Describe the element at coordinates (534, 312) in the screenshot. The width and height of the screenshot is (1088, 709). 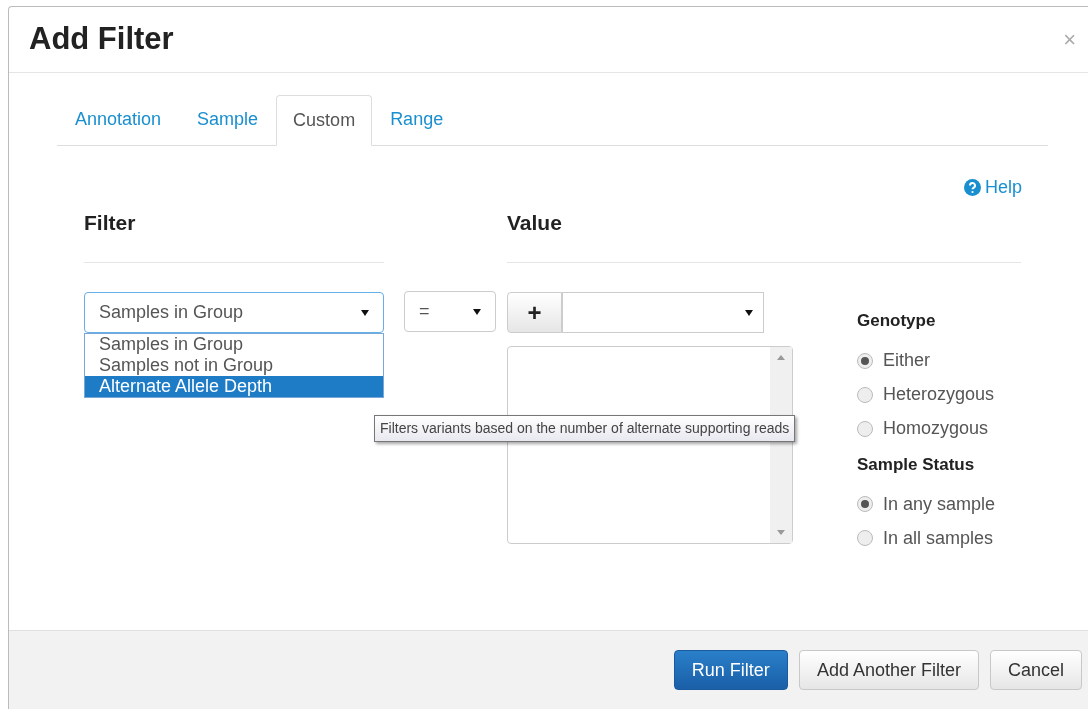
I see `add-button: +` at that location.